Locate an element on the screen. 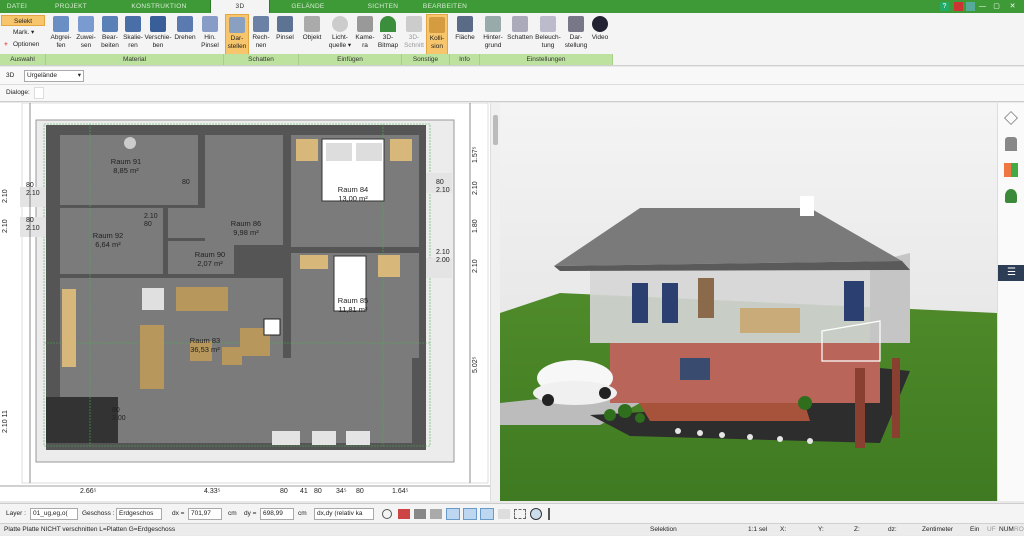  dialog-field is located at coordinates (39, 93).